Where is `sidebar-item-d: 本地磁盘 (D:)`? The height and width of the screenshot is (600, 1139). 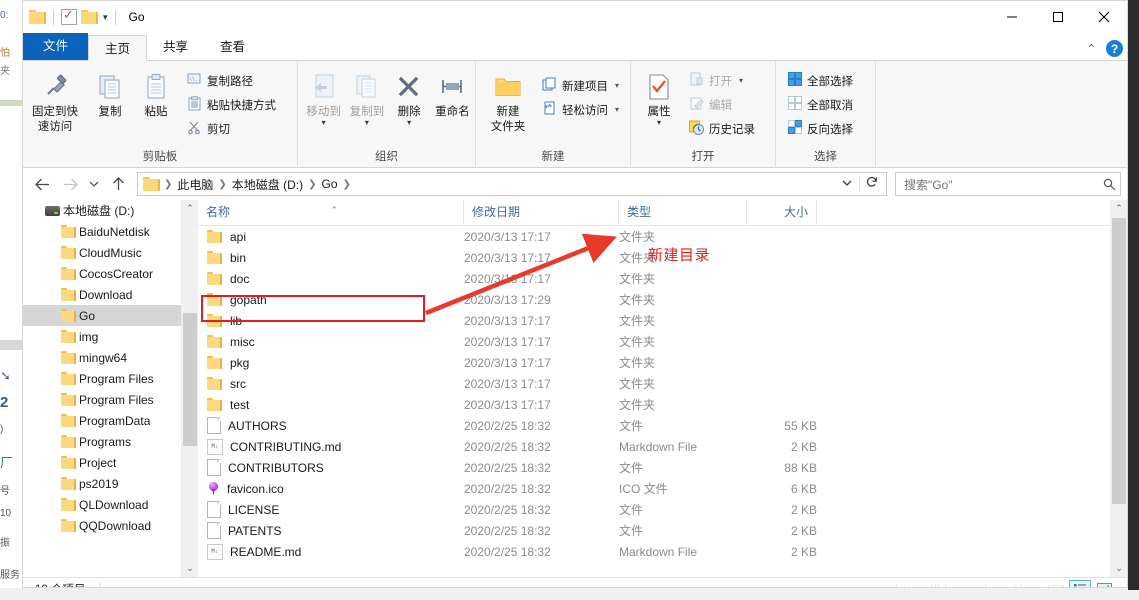
sidebar-item-d: 本地磁盘 (D:) is located at coordinates (102, 210).